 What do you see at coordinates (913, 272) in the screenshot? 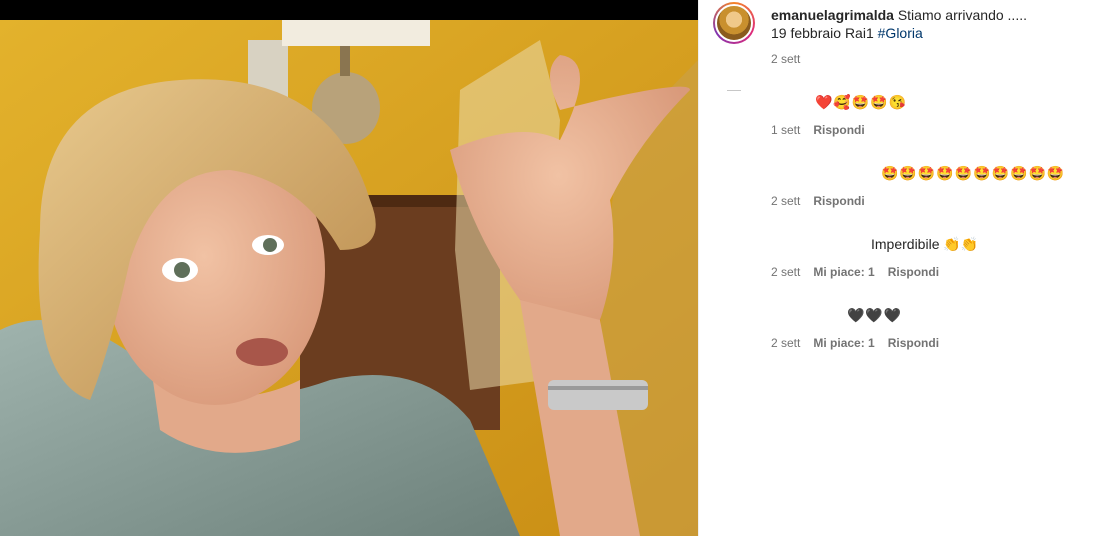
I see `comment-3-reply-button: Rispondi` at bounding box center [913, 272].